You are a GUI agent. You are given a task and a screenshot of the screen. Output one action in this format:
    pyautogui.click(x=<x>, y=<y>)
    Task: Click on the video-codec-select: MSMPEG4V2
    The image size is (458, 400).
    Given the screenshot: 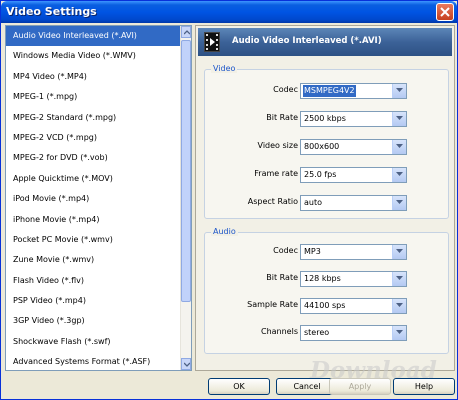 What is the action you would take?
    pyautogui.click(x=353, y=91)
    